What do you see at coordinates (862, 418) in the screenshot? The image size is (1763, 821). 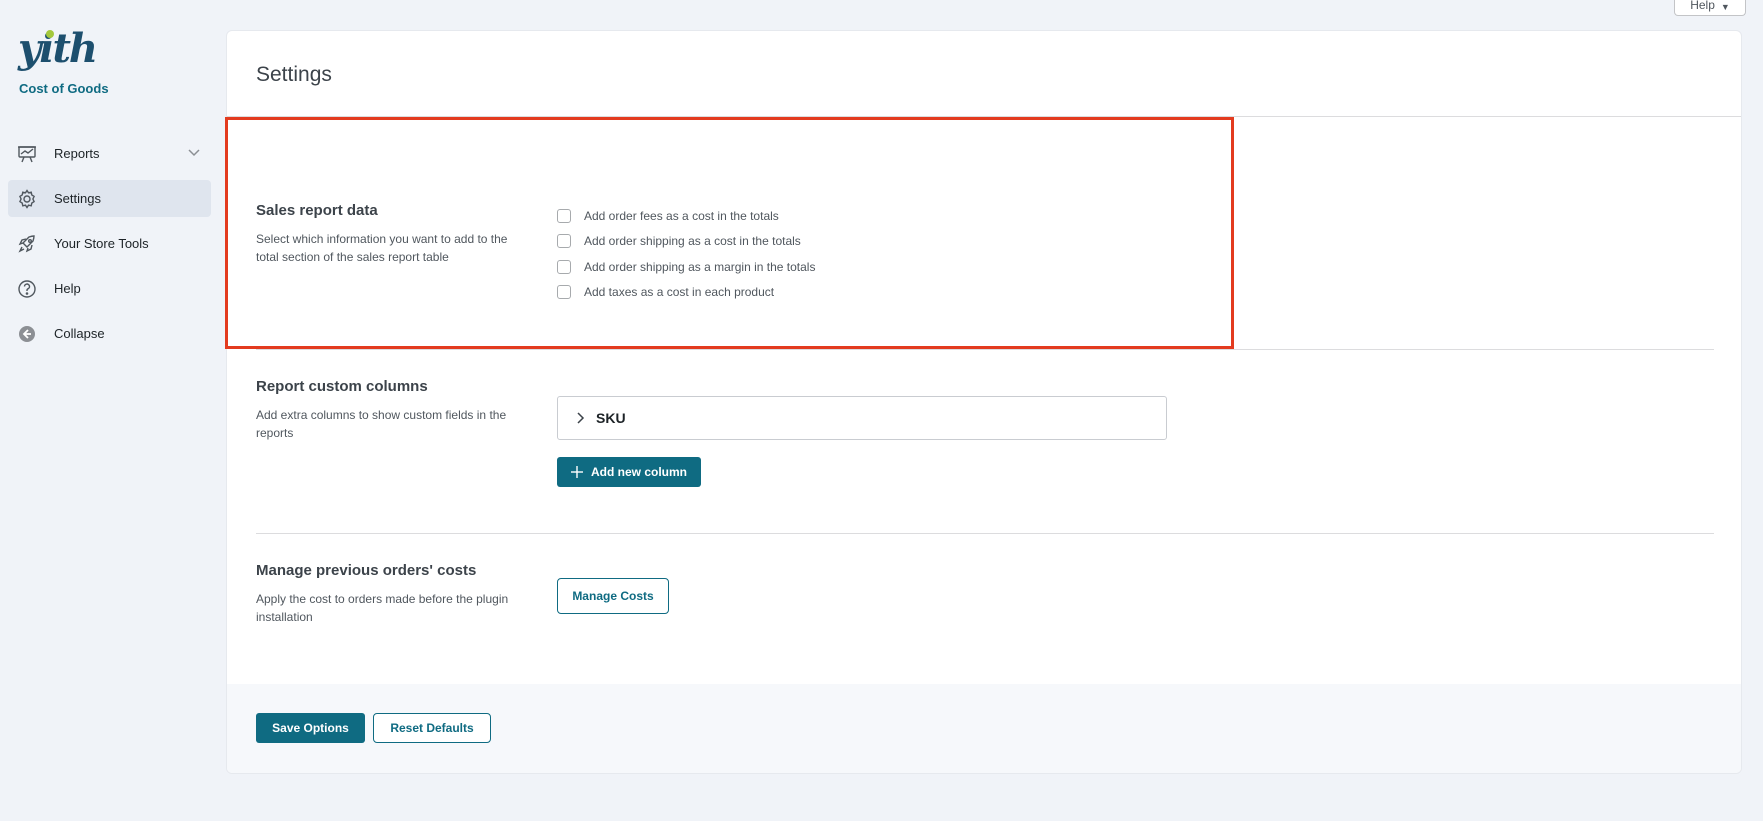 I see `custom-column-row-sku: SKU` at bounding box center [862, 418].